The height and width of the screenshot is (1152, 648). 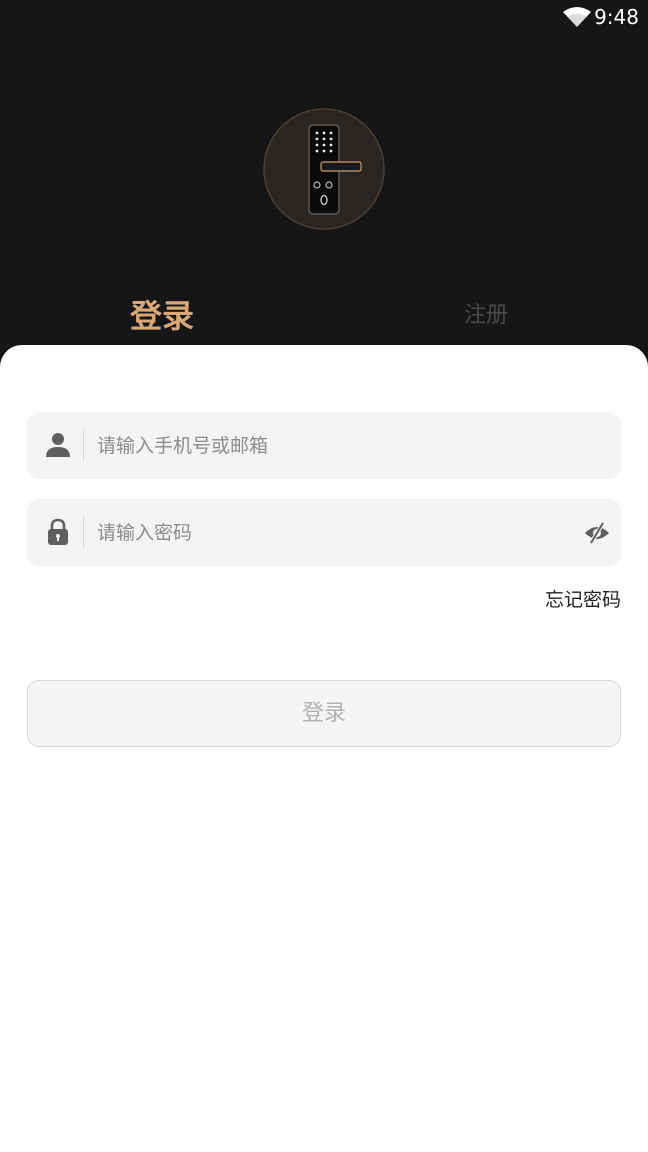 I want to click on account-field, so click(x=324, y=445).